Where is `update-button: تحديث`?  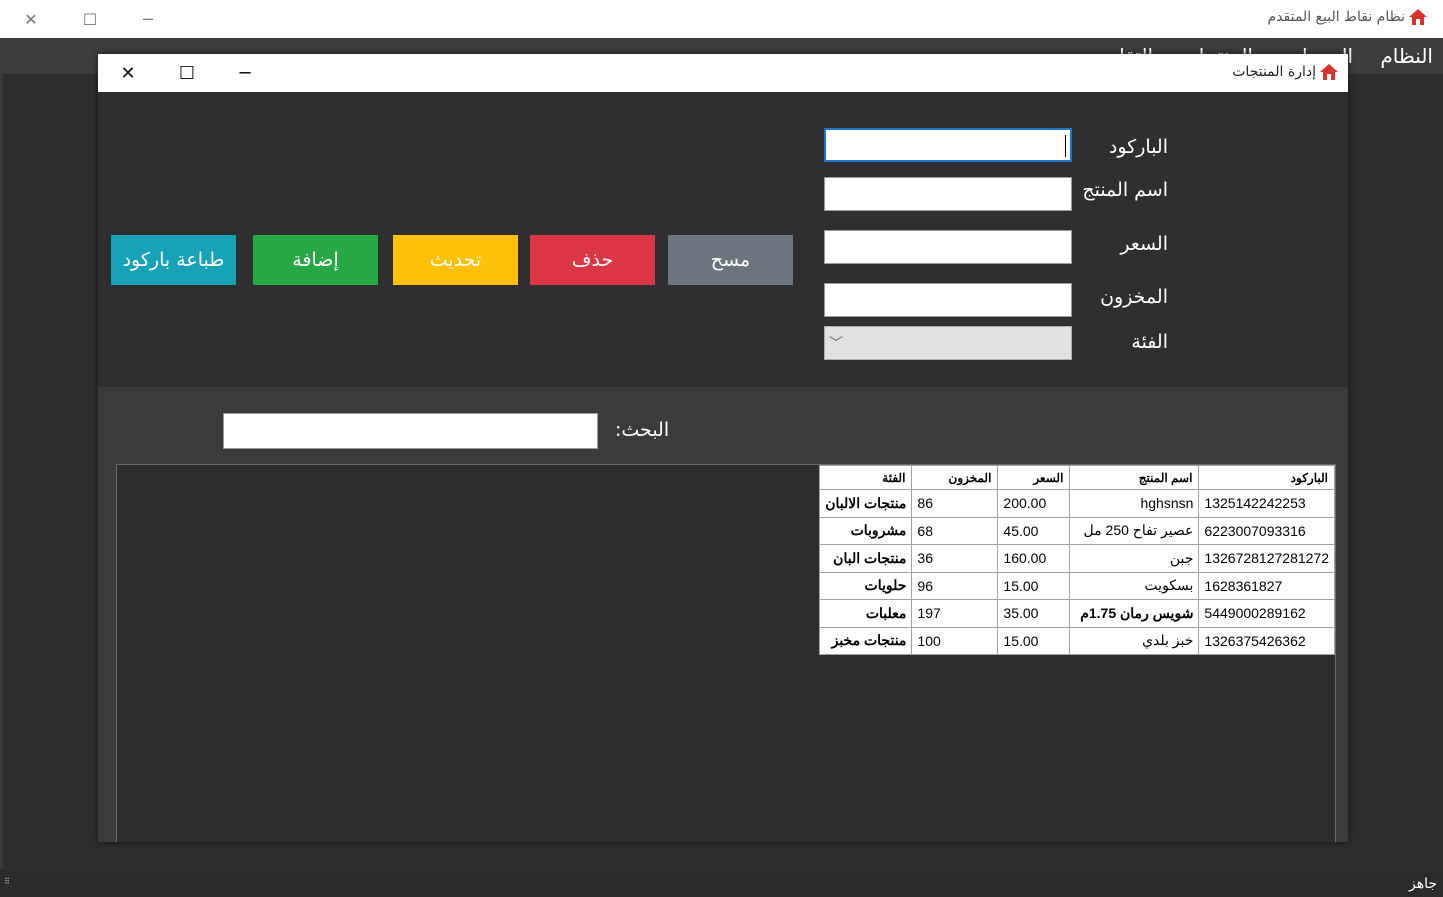 update-button: تحديث is located at coordinates (455, 260).